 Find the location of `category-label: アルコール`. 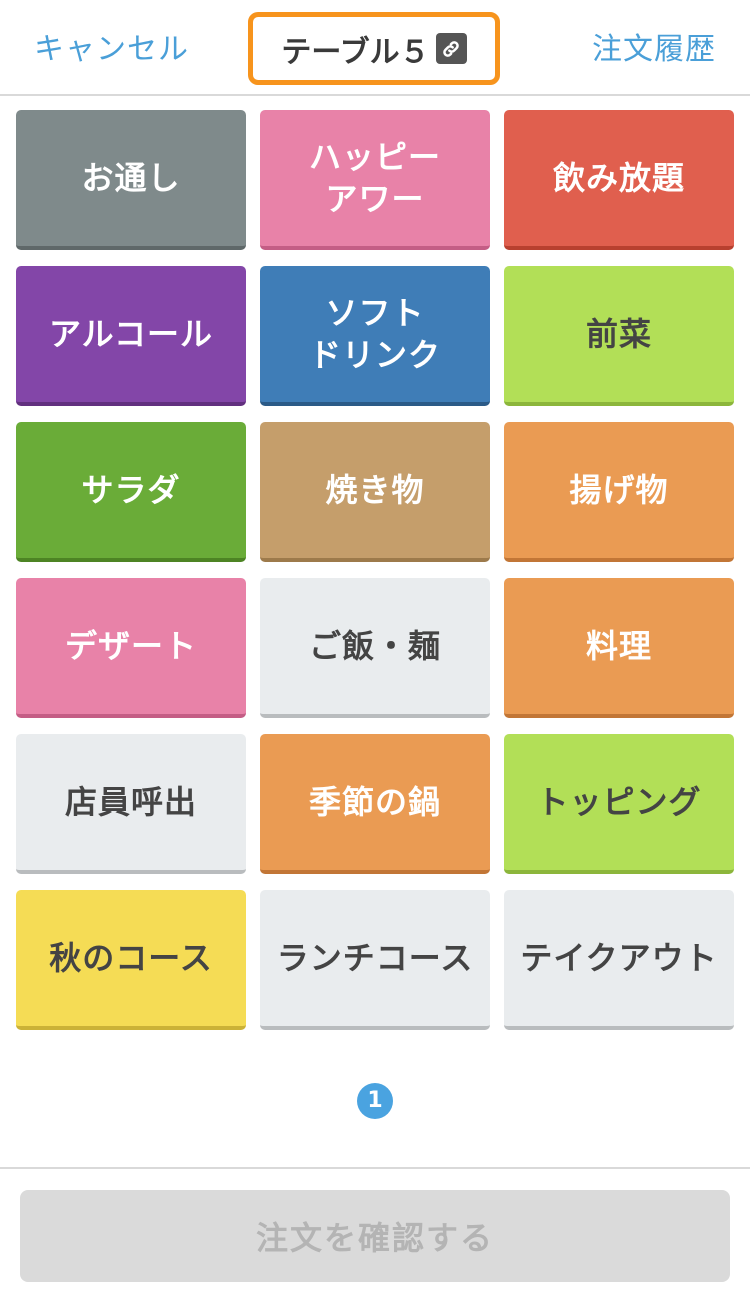

category-label: アルコール is located at coordinates (131, 334).